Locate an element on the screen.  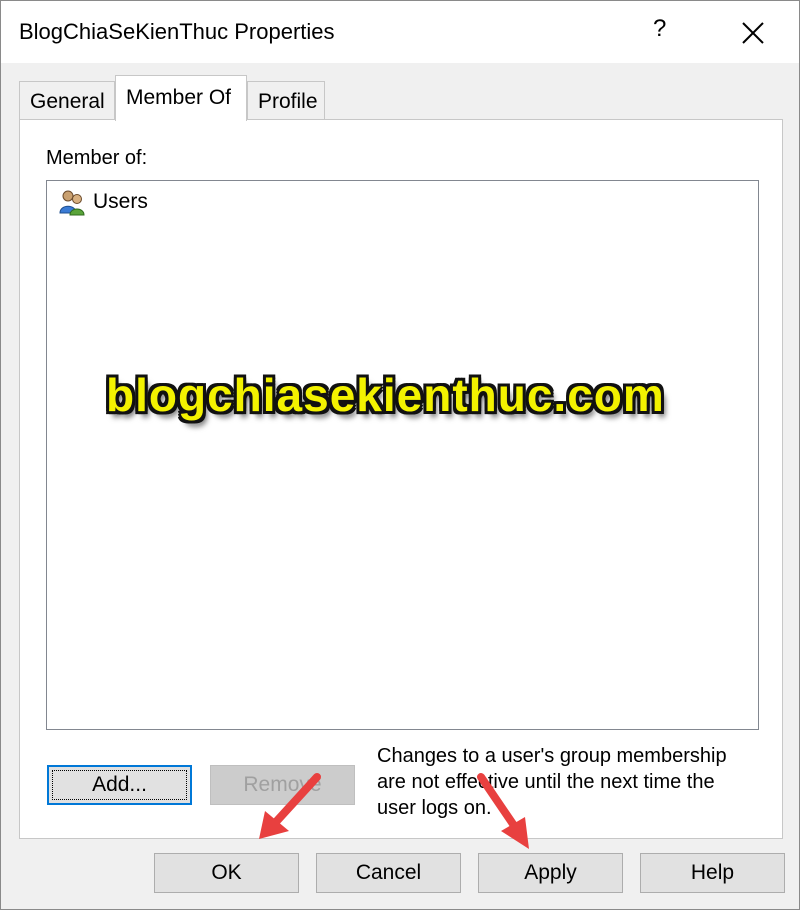
tab-general: General is located at coordinates (67, 100).